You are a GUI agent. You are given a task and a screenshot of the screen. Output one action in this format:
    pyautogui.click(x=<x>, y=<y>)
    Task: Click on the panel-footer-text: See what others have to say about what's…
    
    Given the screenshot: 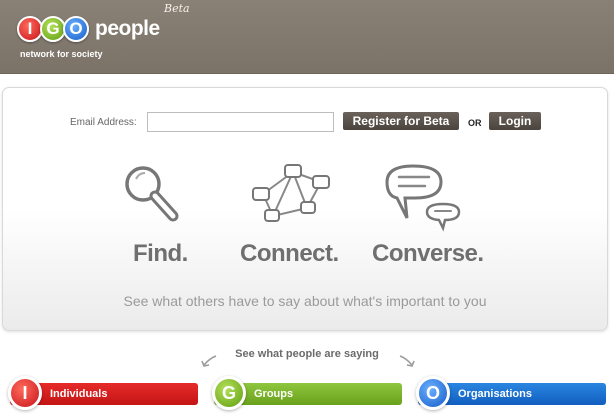 What is the action you would take?
    pyautogui.click(x=305, y=301)
    